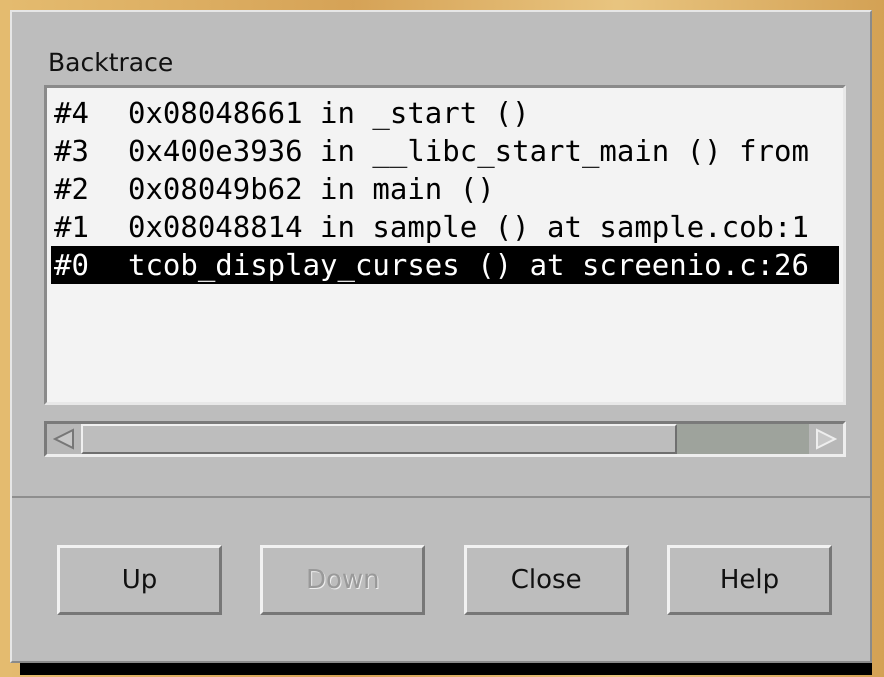 Image resolution: width=884 pixels, height=677 pixels. I want to click on scrollbar-thumb, so click(379, 439).